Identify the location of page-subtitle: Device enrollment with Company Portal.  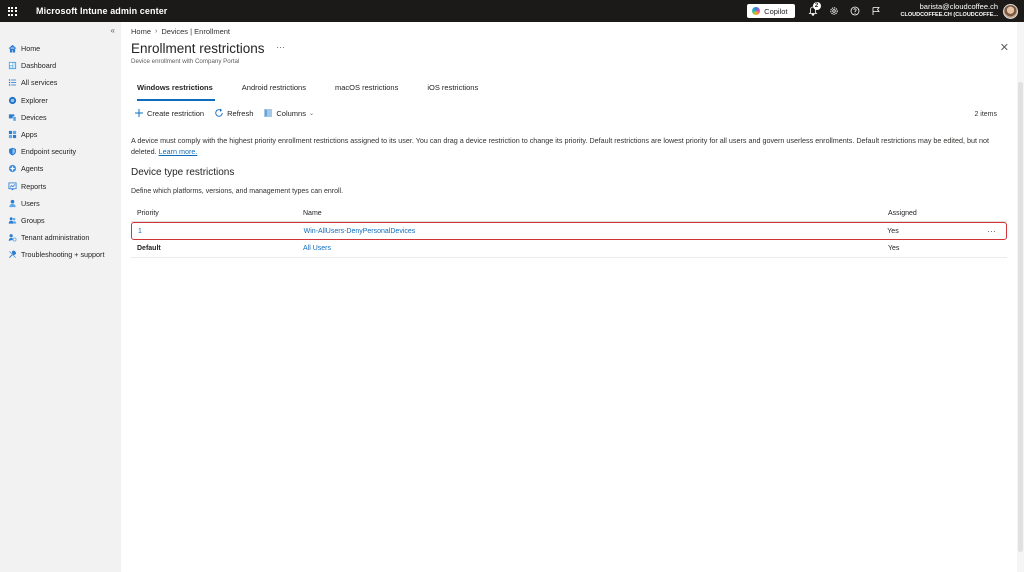
(185, 61).